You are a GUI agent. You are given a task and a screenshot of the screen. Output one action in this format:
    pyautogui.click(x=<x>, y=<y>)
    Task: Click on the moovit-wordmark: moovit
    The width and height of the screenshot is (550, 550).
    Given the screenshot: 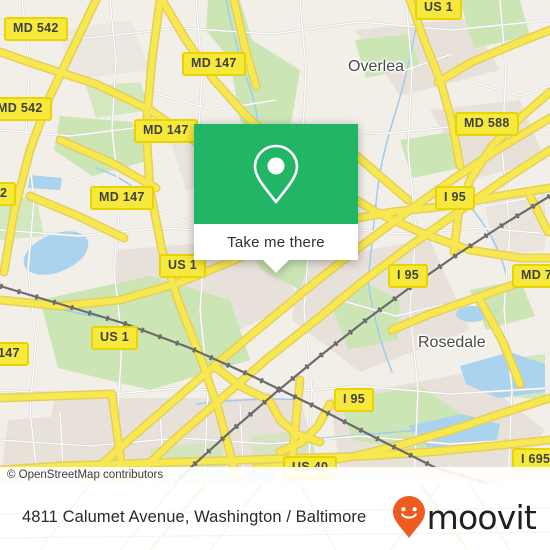 What is the action you would take?
    pyautogui.click(x=481, y=517)
    